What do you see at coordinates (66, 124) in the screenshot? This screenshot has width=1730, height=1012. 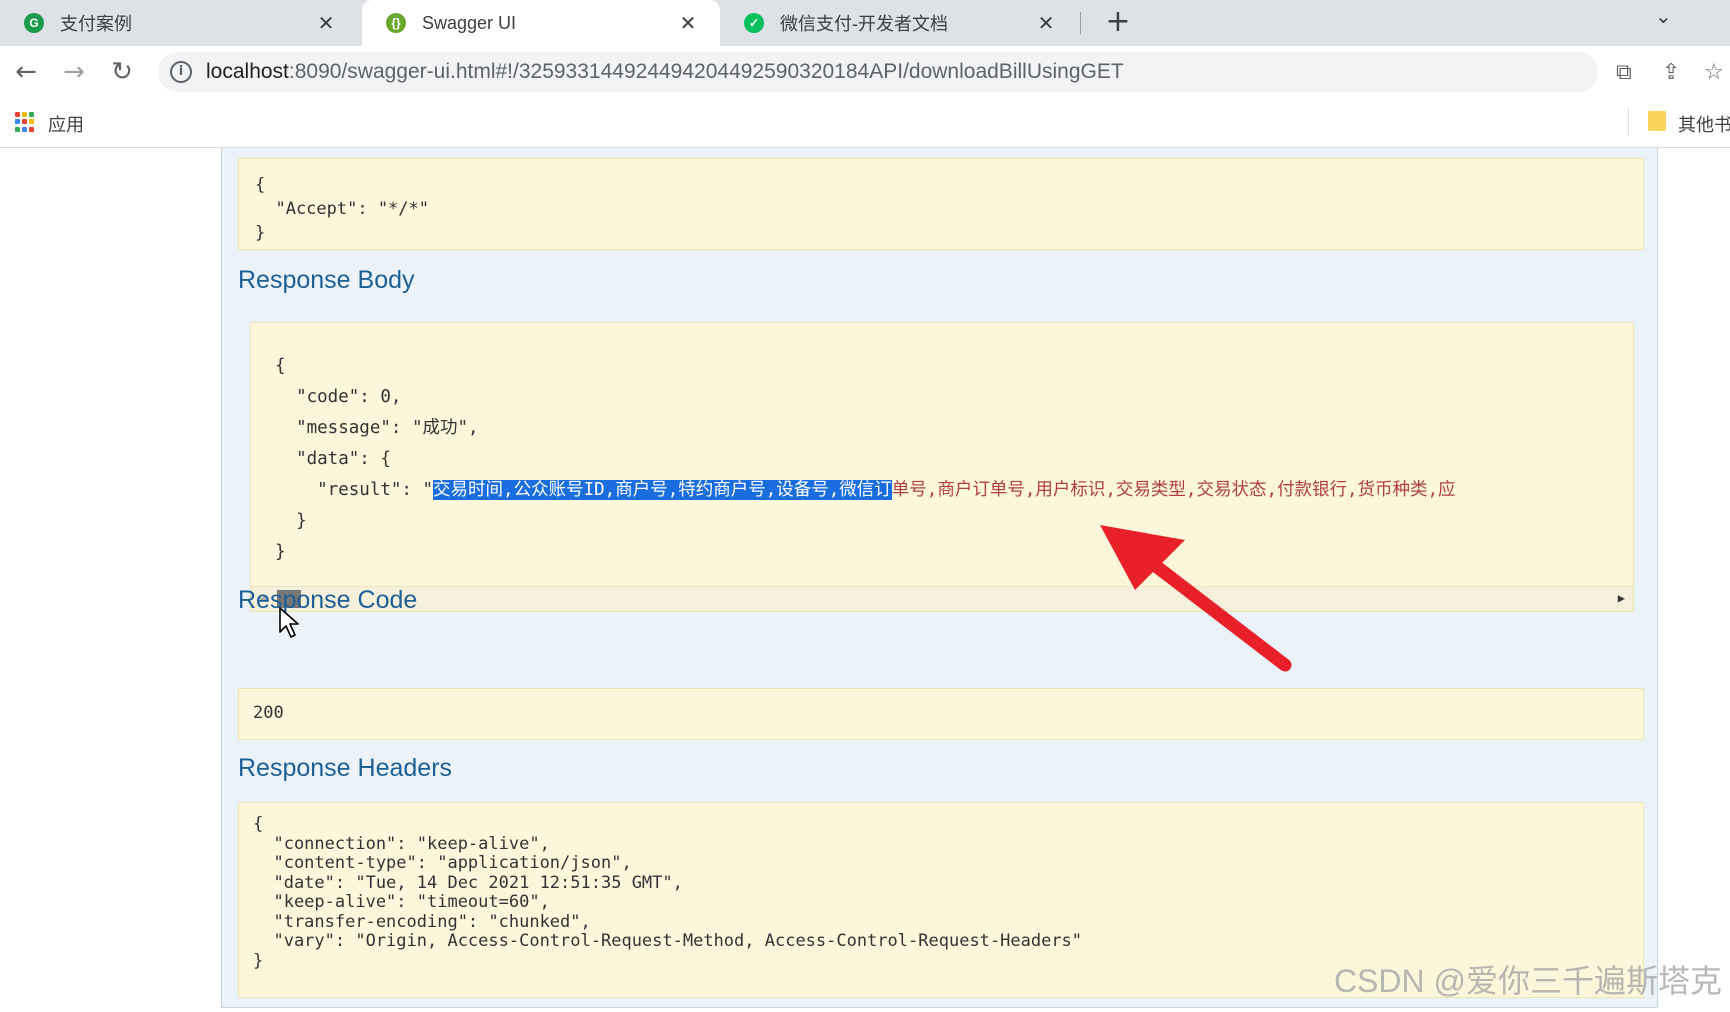 I see `apps-bookmark: 应用` at bounding box center [66, 124].